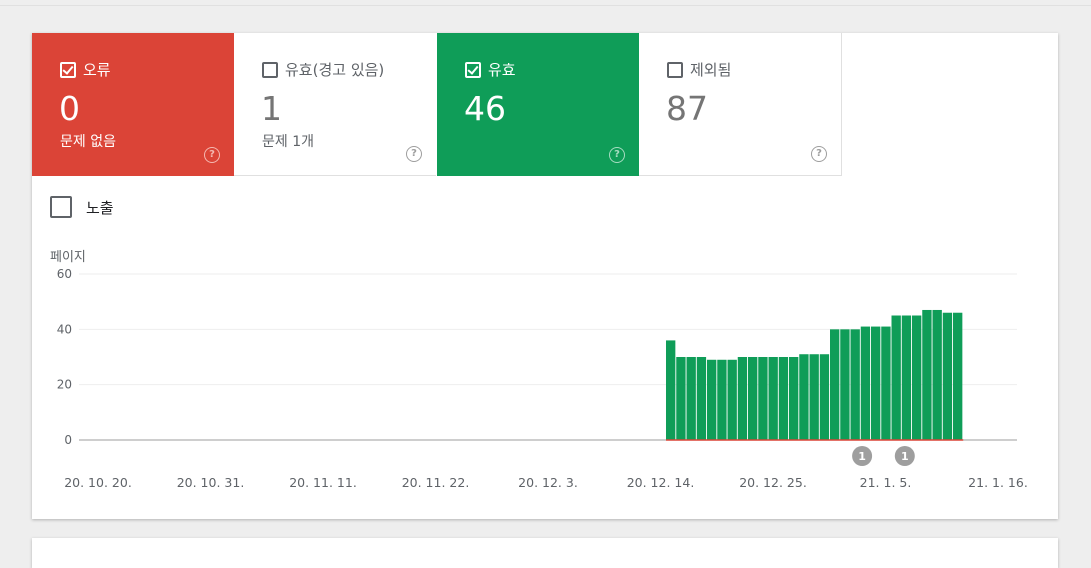 The height and width of the screenshot is (568, 1091). What do you see at coordinates (64, 385) in the screenshot?
I see `y-tick-label: 20` at bounding box center [64, 385].